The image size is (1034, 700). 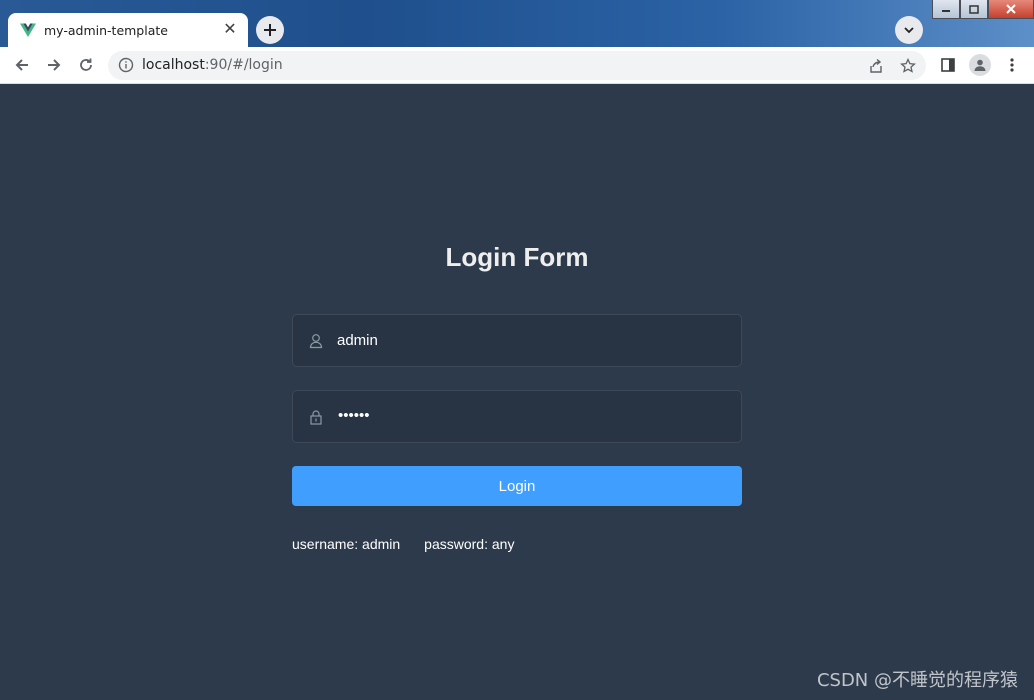 I want to click on tab-close-icon: ✕, so click(x=230, y=30).